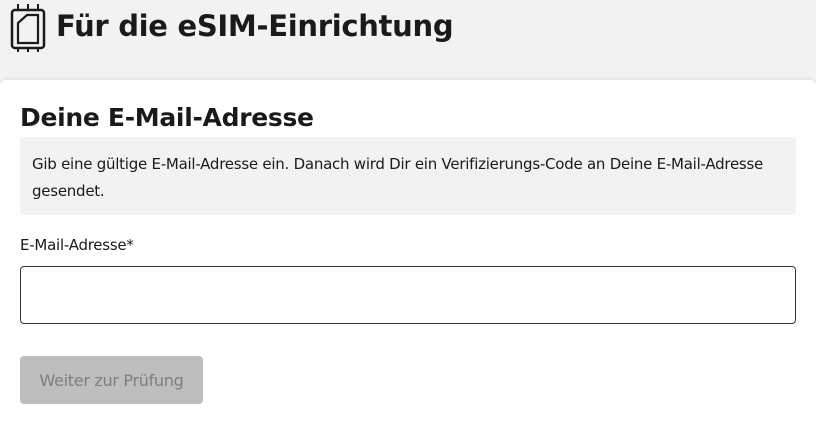 The height and width of the screenshot is (424, 816). Describe the element at coordinates (111, 380) in the screenshot. I see `continue-to-verification-button: Weiter zur Prüfung` at that location.